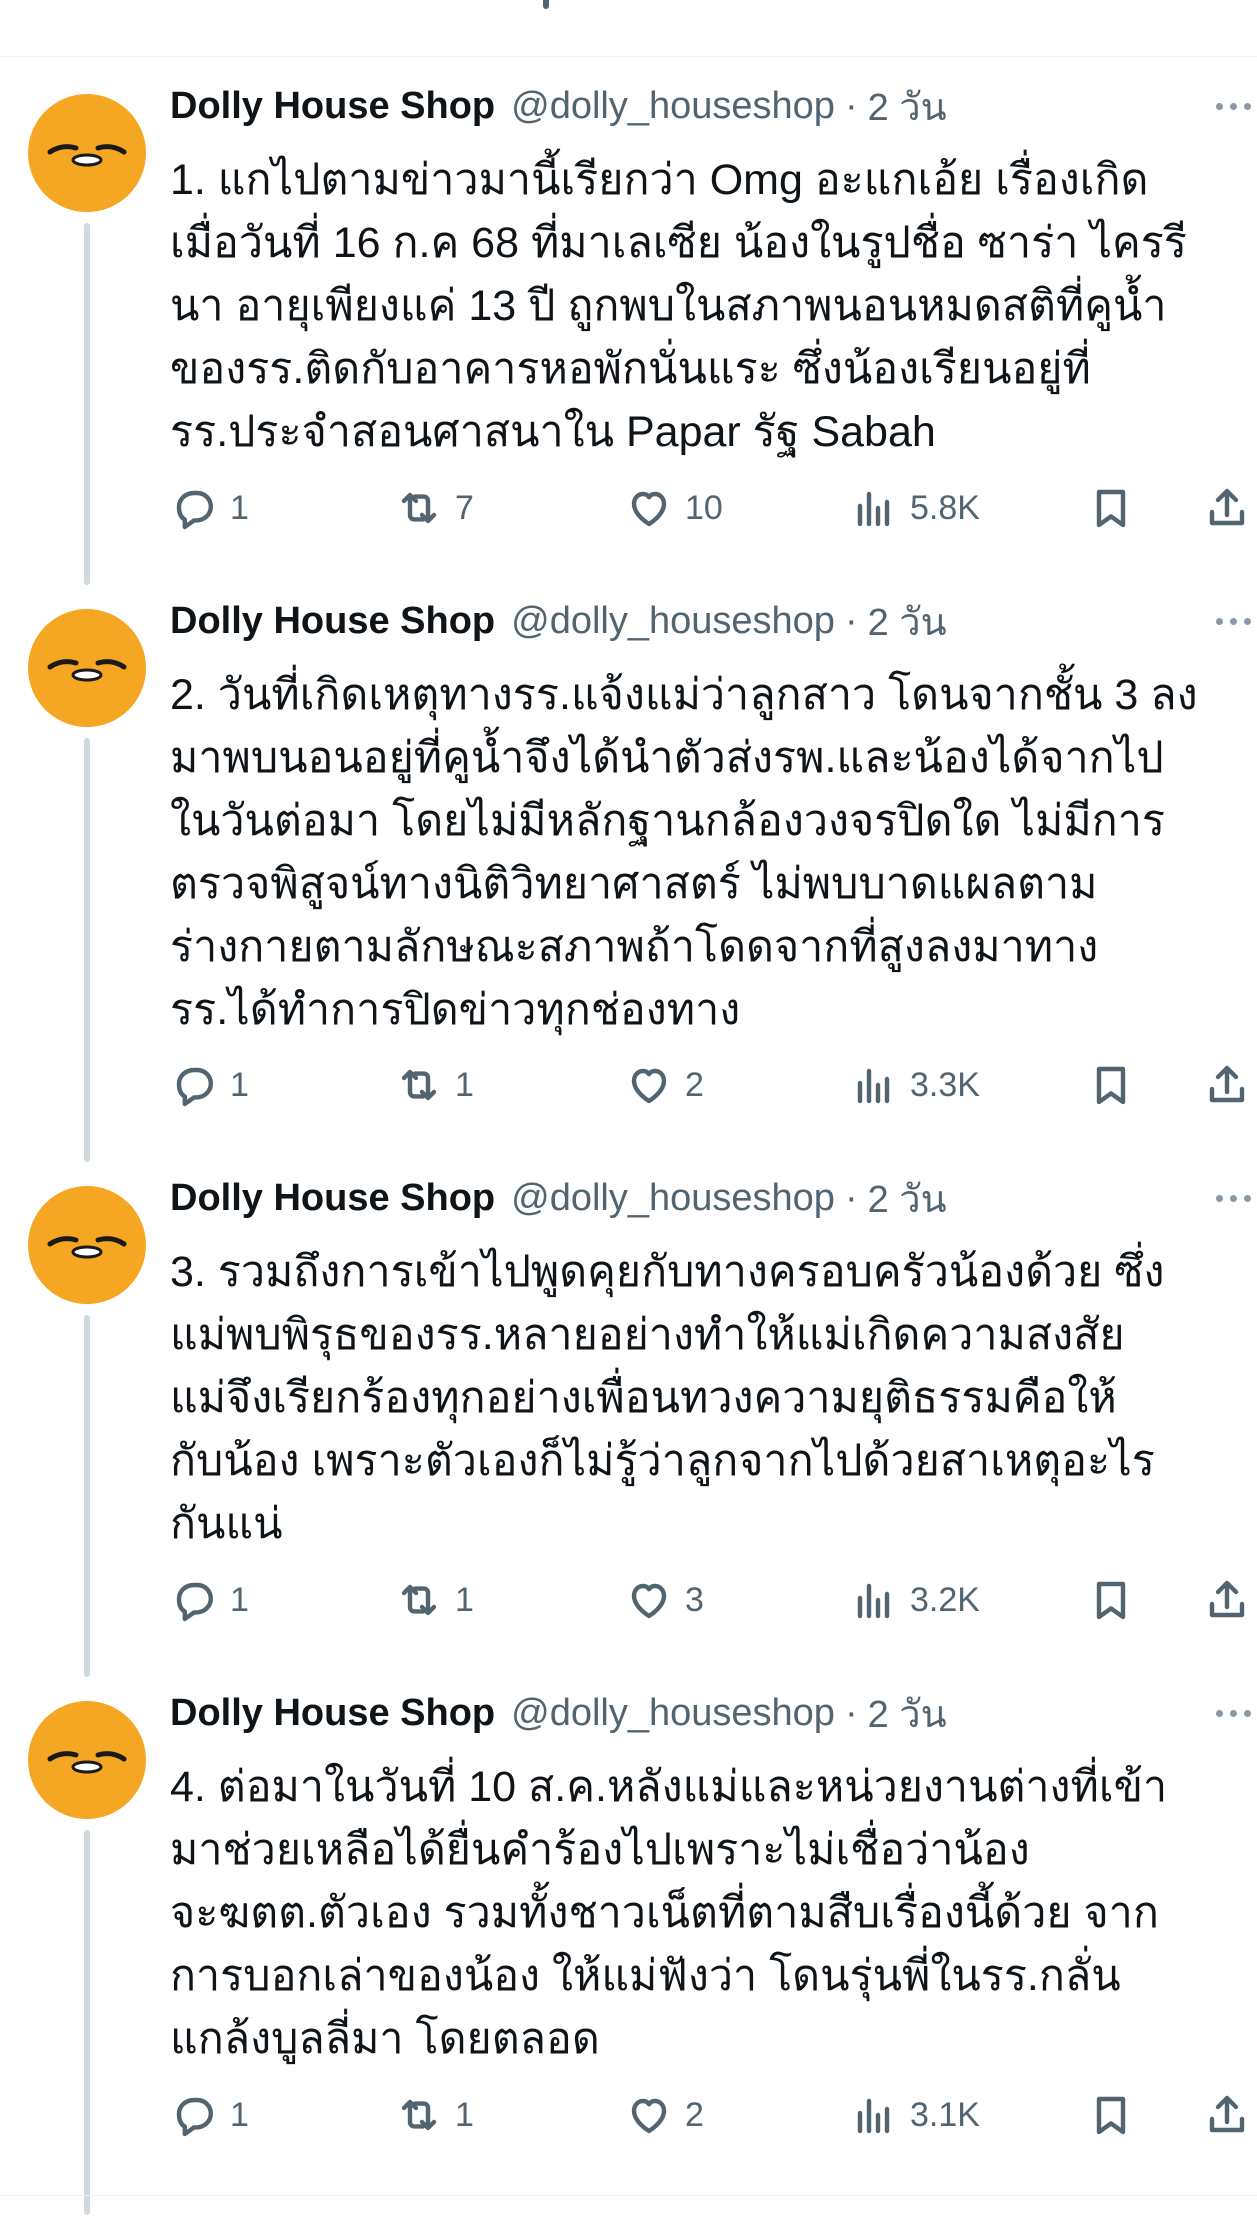 The height and width of the screenshot is (2217, 1257). I want to click on views-button: 3.3K, so click(915, 1085).